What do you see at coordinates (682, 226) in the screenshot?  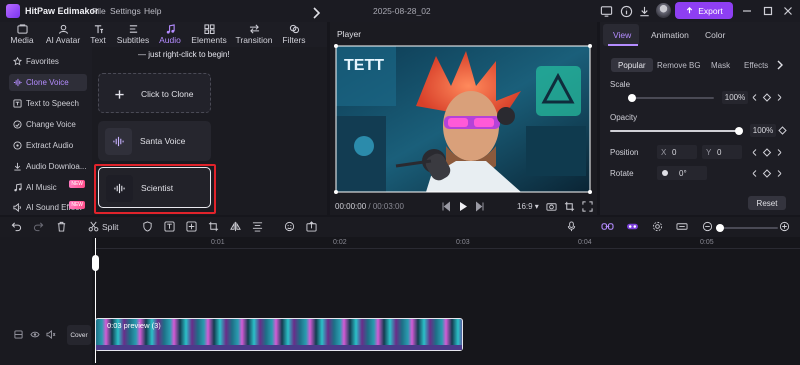 I see `fit-timeline-icon` at bounding box center [682, 226].